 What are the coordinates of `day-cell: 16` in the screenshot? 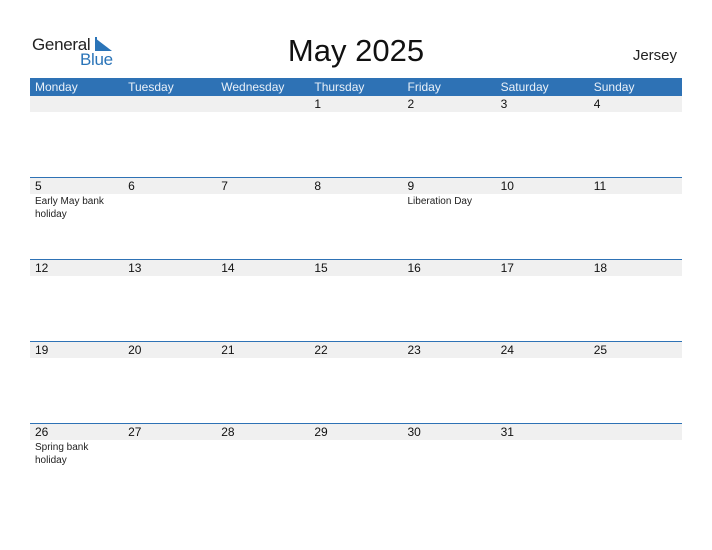 It's located at (449, 300).